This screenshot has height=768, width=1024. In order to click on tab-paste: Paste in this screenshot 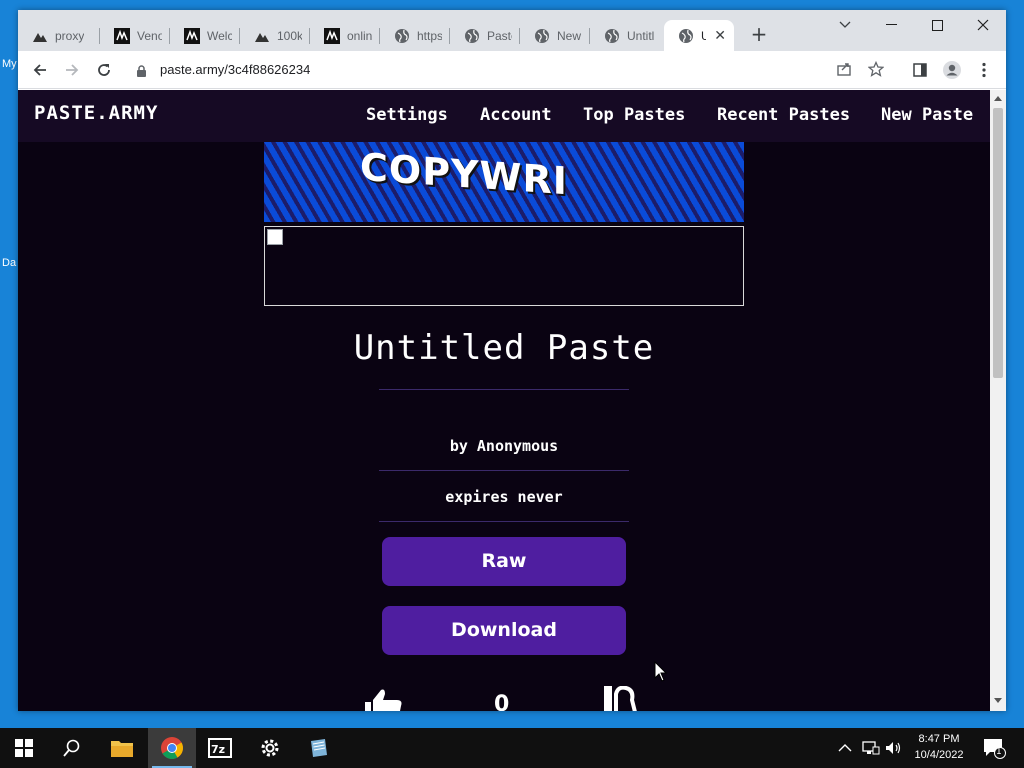, I will do `click(485, 35)`.